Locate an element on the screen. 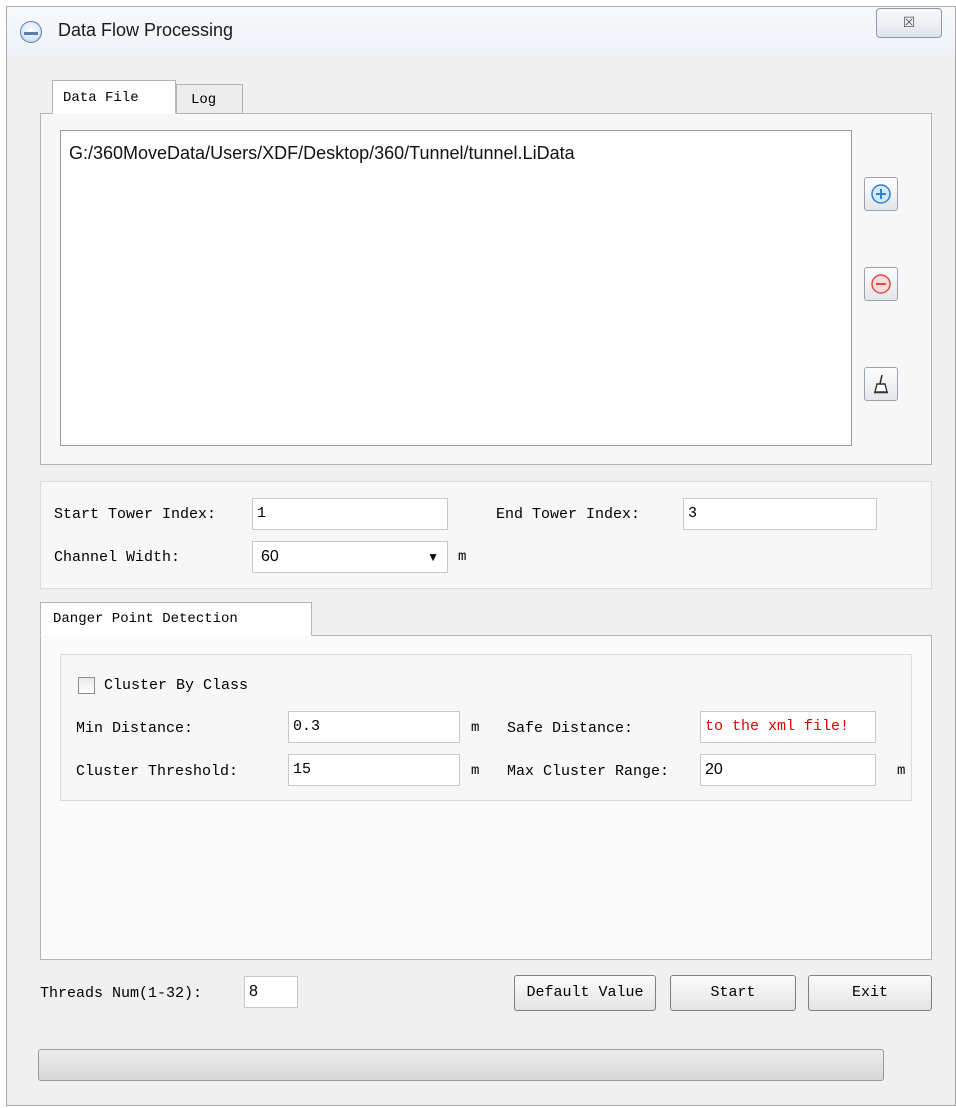 The height and width of the screenshot is (1108, 956). tab-danger-point-detection-label: Danger Point Detection is located at coordinates (145, 619).